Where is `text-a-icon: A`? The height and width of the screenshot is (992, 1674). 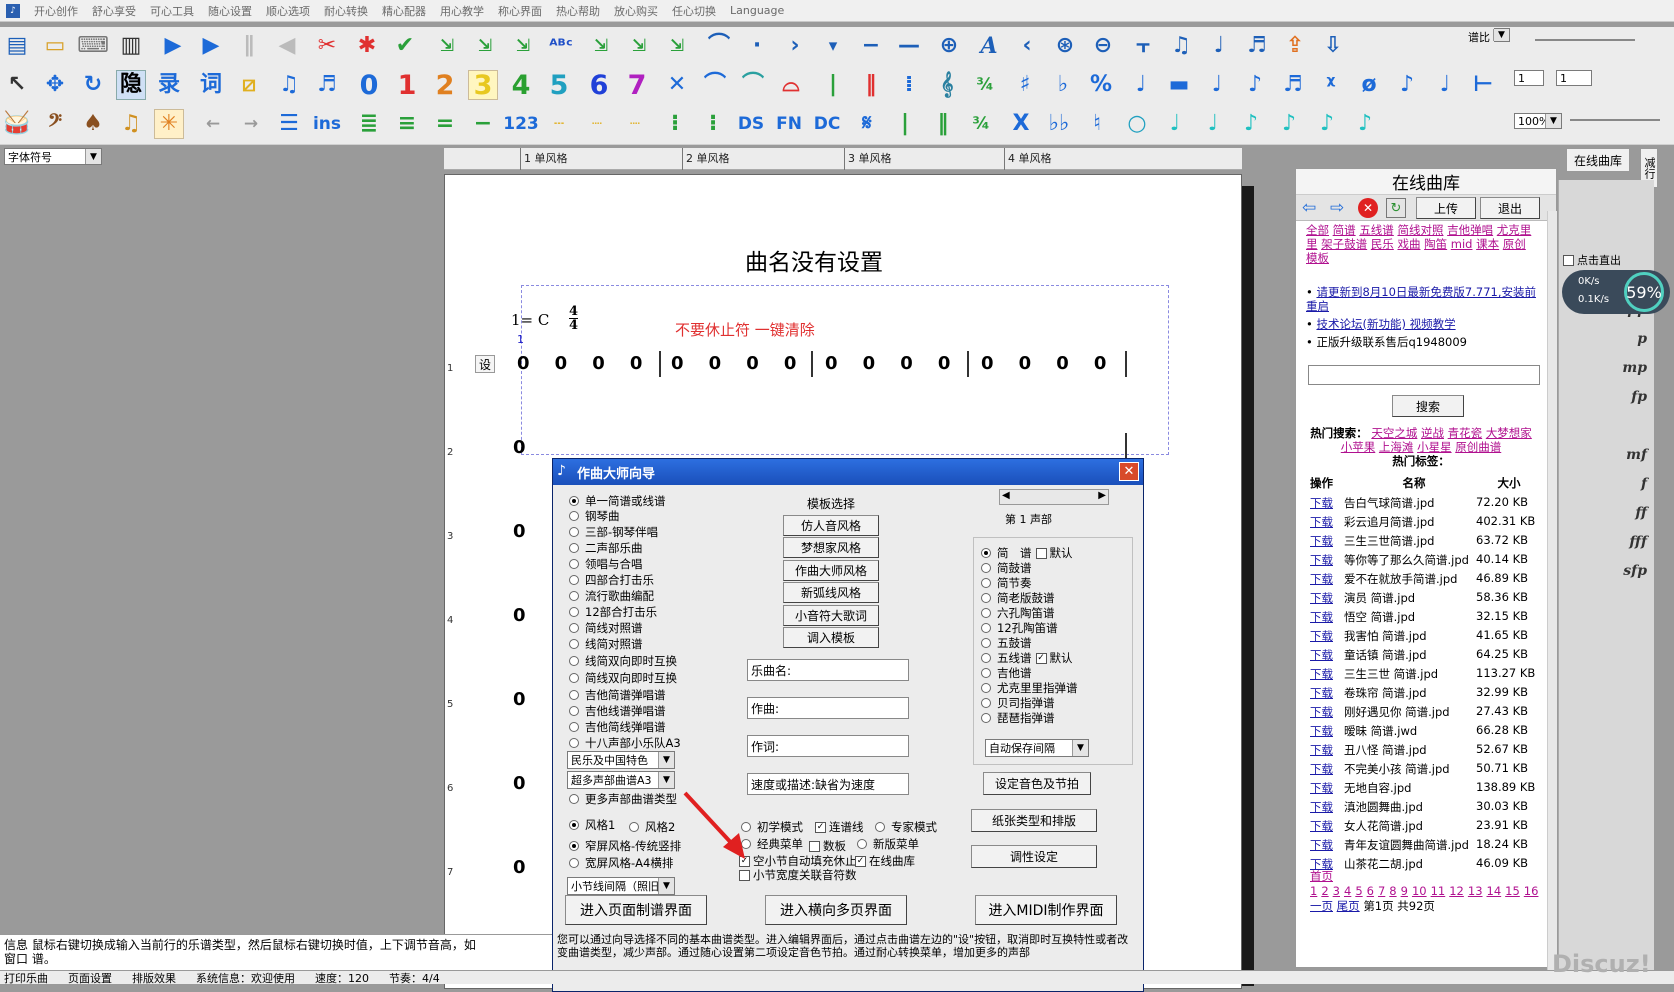
text-a-icon: A is located at coordinates (989, 46).